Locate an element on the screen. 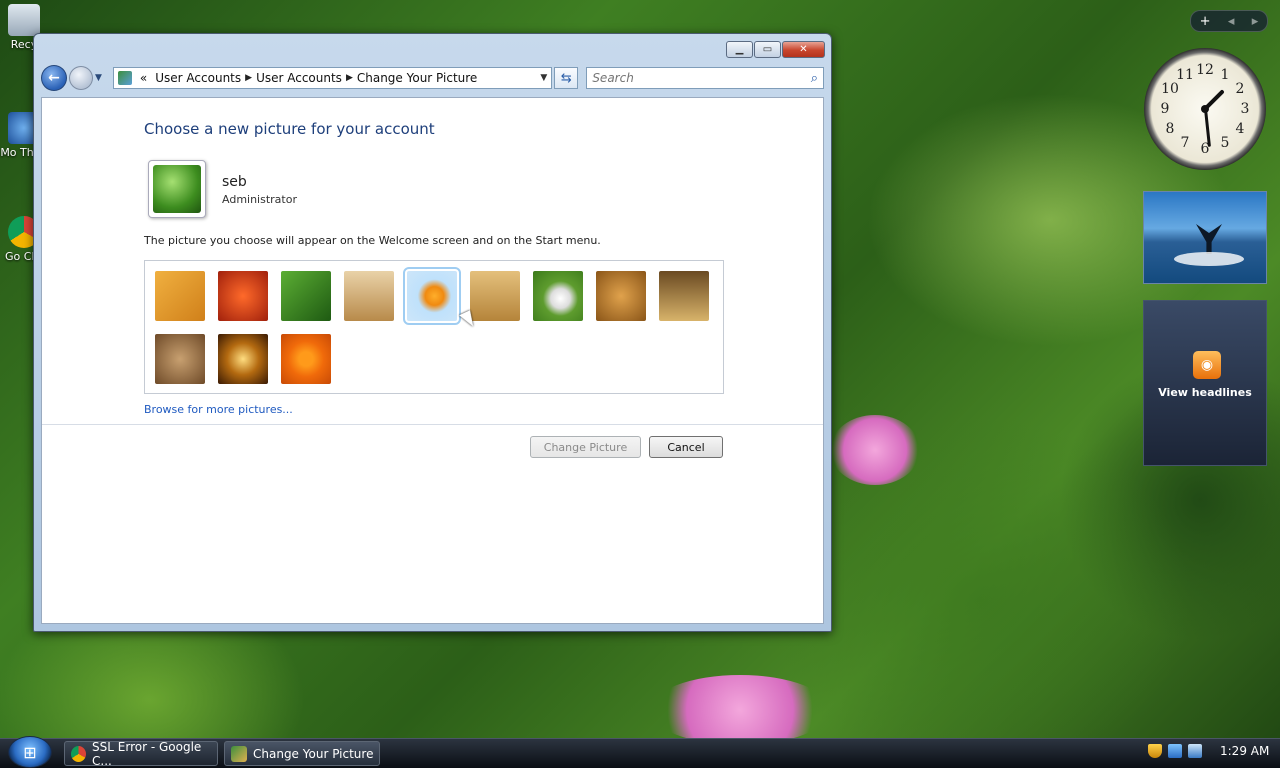 Image resolution: width=1280 pixels, height=768 pixels. whale-tail-image is located at coordinates (1209, 239).